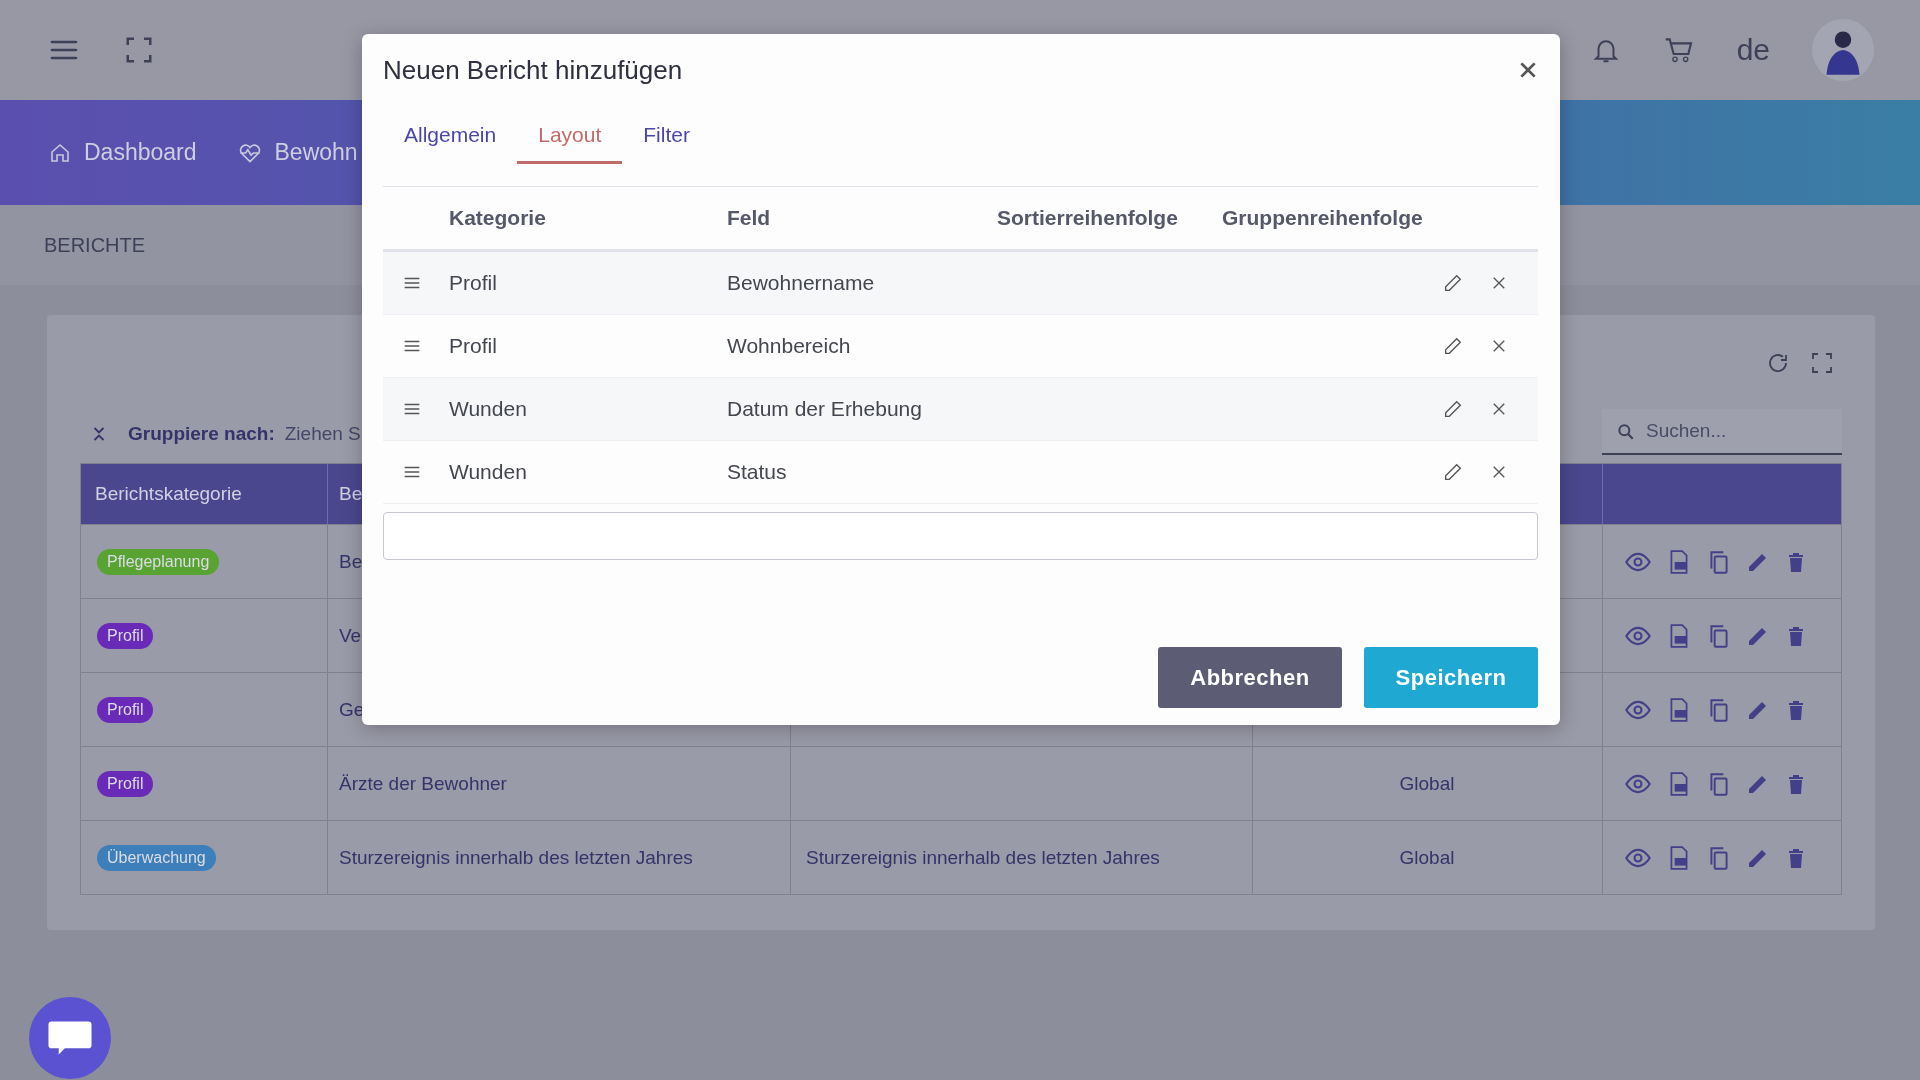 This screenshot has width=1920, height=1080. Describe the element at coordinates (1778, 363) in the screenshot. I see `refresh-icon` at that location.